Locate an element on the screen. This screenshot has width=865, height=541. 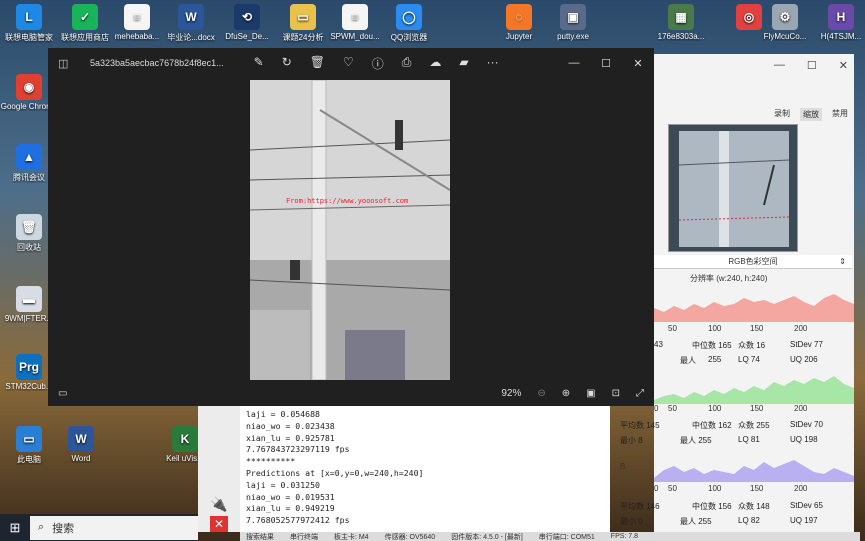
chevron-down-icon: ⇕ is located at coordinates (842, 261).